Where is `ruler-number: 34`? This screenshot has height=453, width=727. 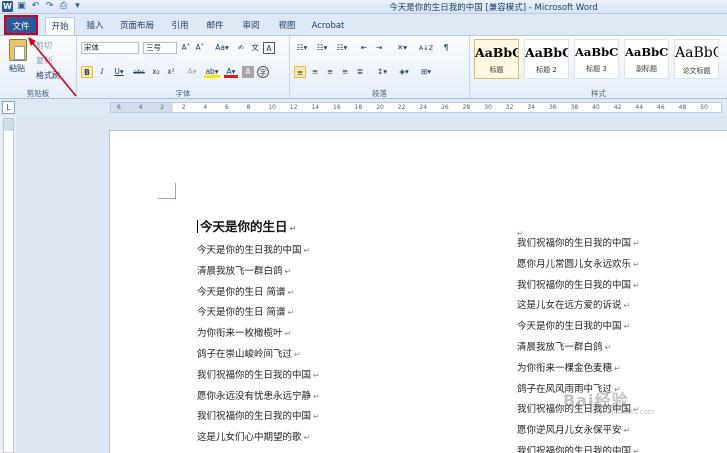 ruler-number: 34 is located at coordinates (531, 107).